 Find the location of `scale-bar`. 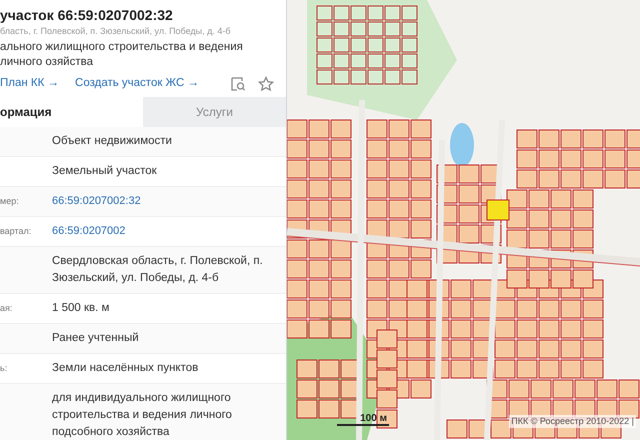

scale-bar is located at coordinates (363, 425).